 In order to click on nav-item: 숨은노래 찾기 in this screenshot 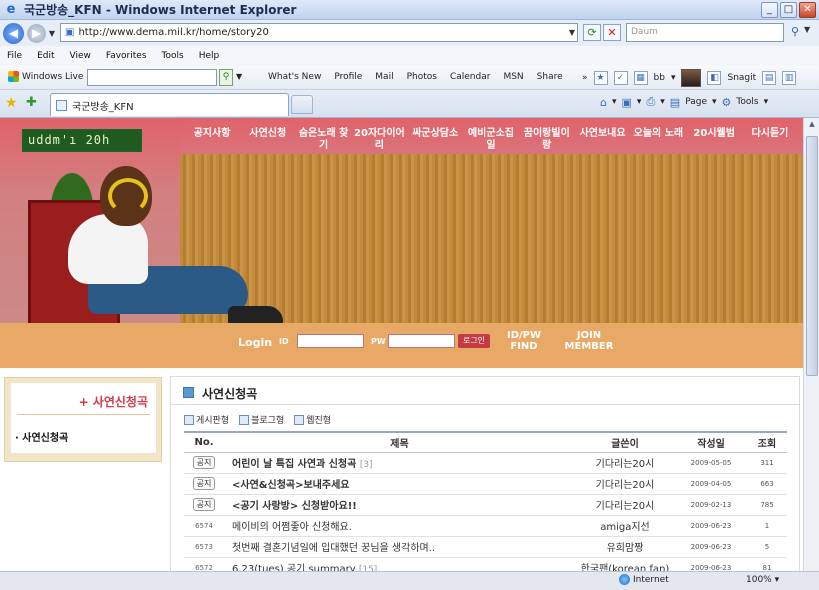, I will do `click(324, 140)`.